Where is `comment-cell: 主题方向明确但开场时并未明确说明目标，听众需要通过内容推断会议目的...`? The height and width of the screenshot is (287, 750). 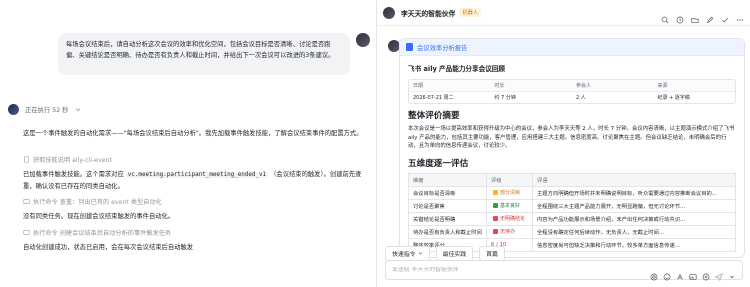
comment-cell: 主题方向明确但开场时并未明确说明目标，听众需要通过内容推断会议目的... is located at coordinates (634, 192).